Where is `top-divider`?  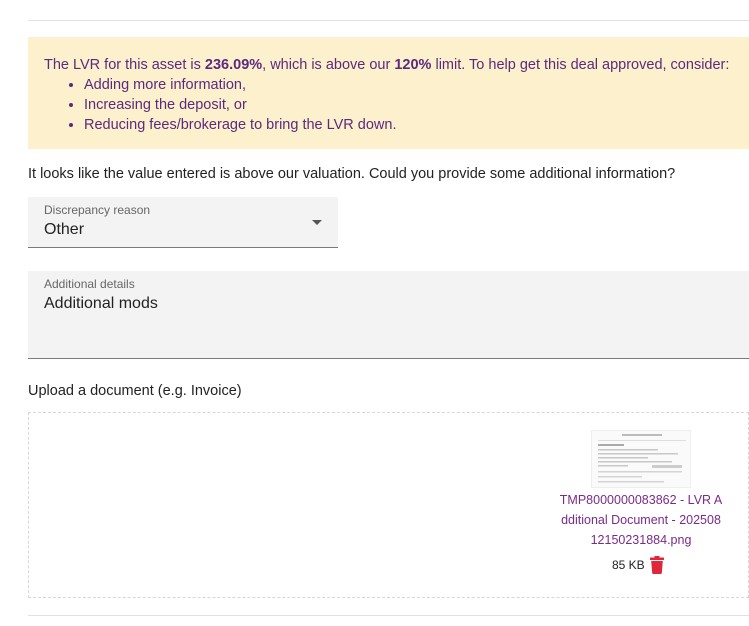 top-divider is located at coordinates (388, 20).